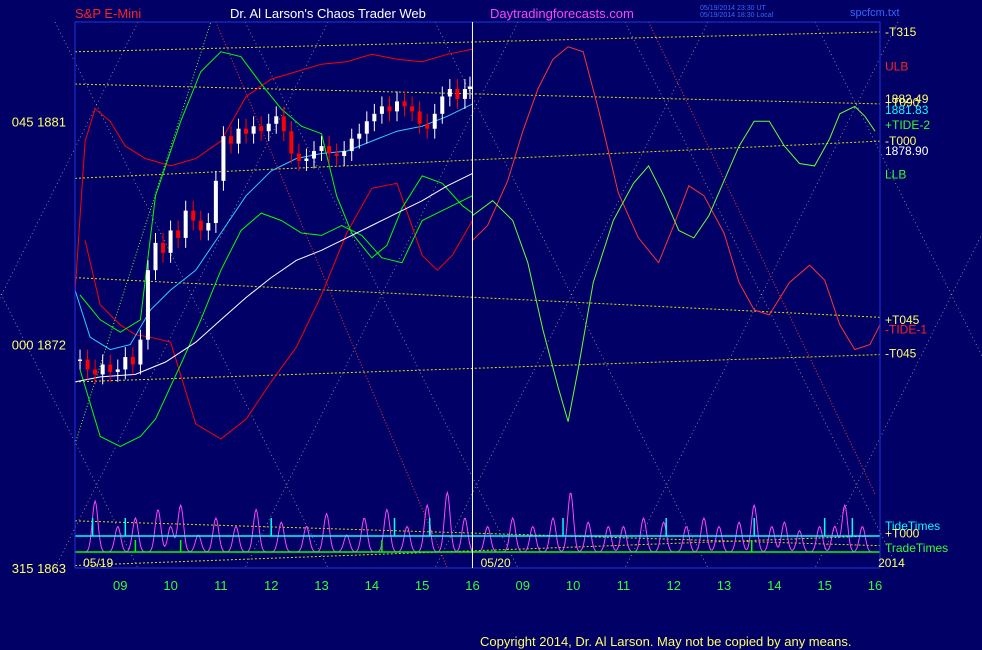 The image size is (982, 650). I want to click on y-tick-label: 045 1881, so click(39, 121).